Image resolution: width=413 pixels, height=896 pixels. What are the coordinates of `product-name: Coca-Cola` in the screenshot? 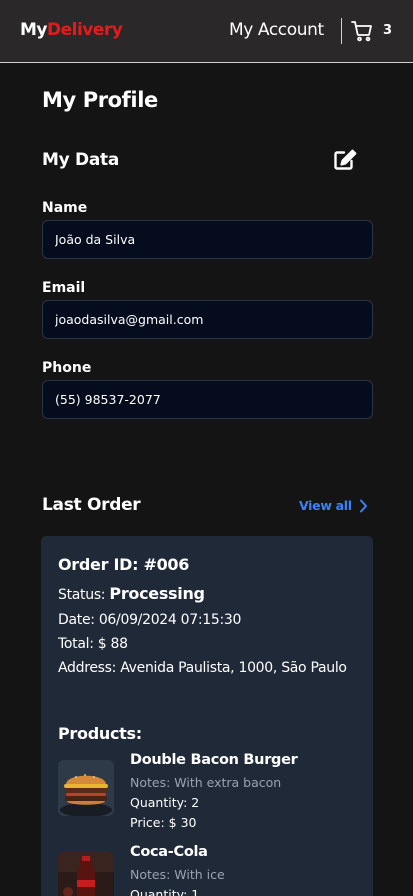 It's located at (169, 852).